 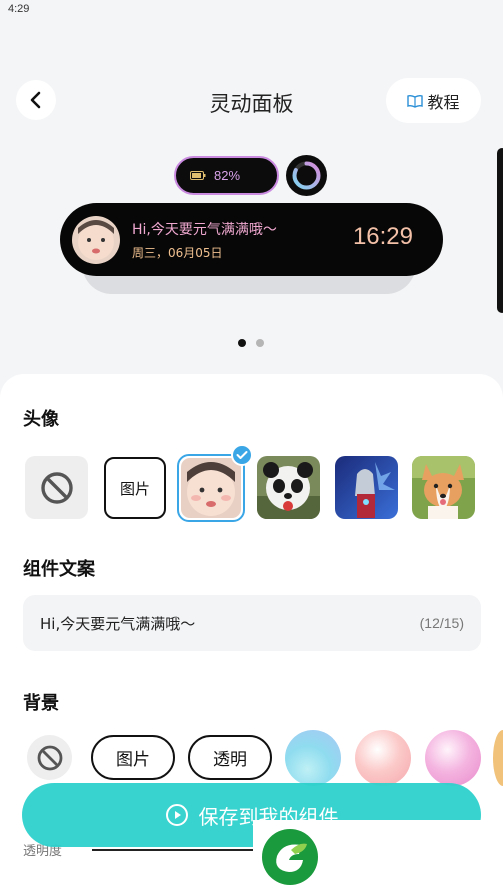 What do you see at coordinates (176, 815) in the screenshot?
I see `play-circle-icon` at bounding box center [176, 815].